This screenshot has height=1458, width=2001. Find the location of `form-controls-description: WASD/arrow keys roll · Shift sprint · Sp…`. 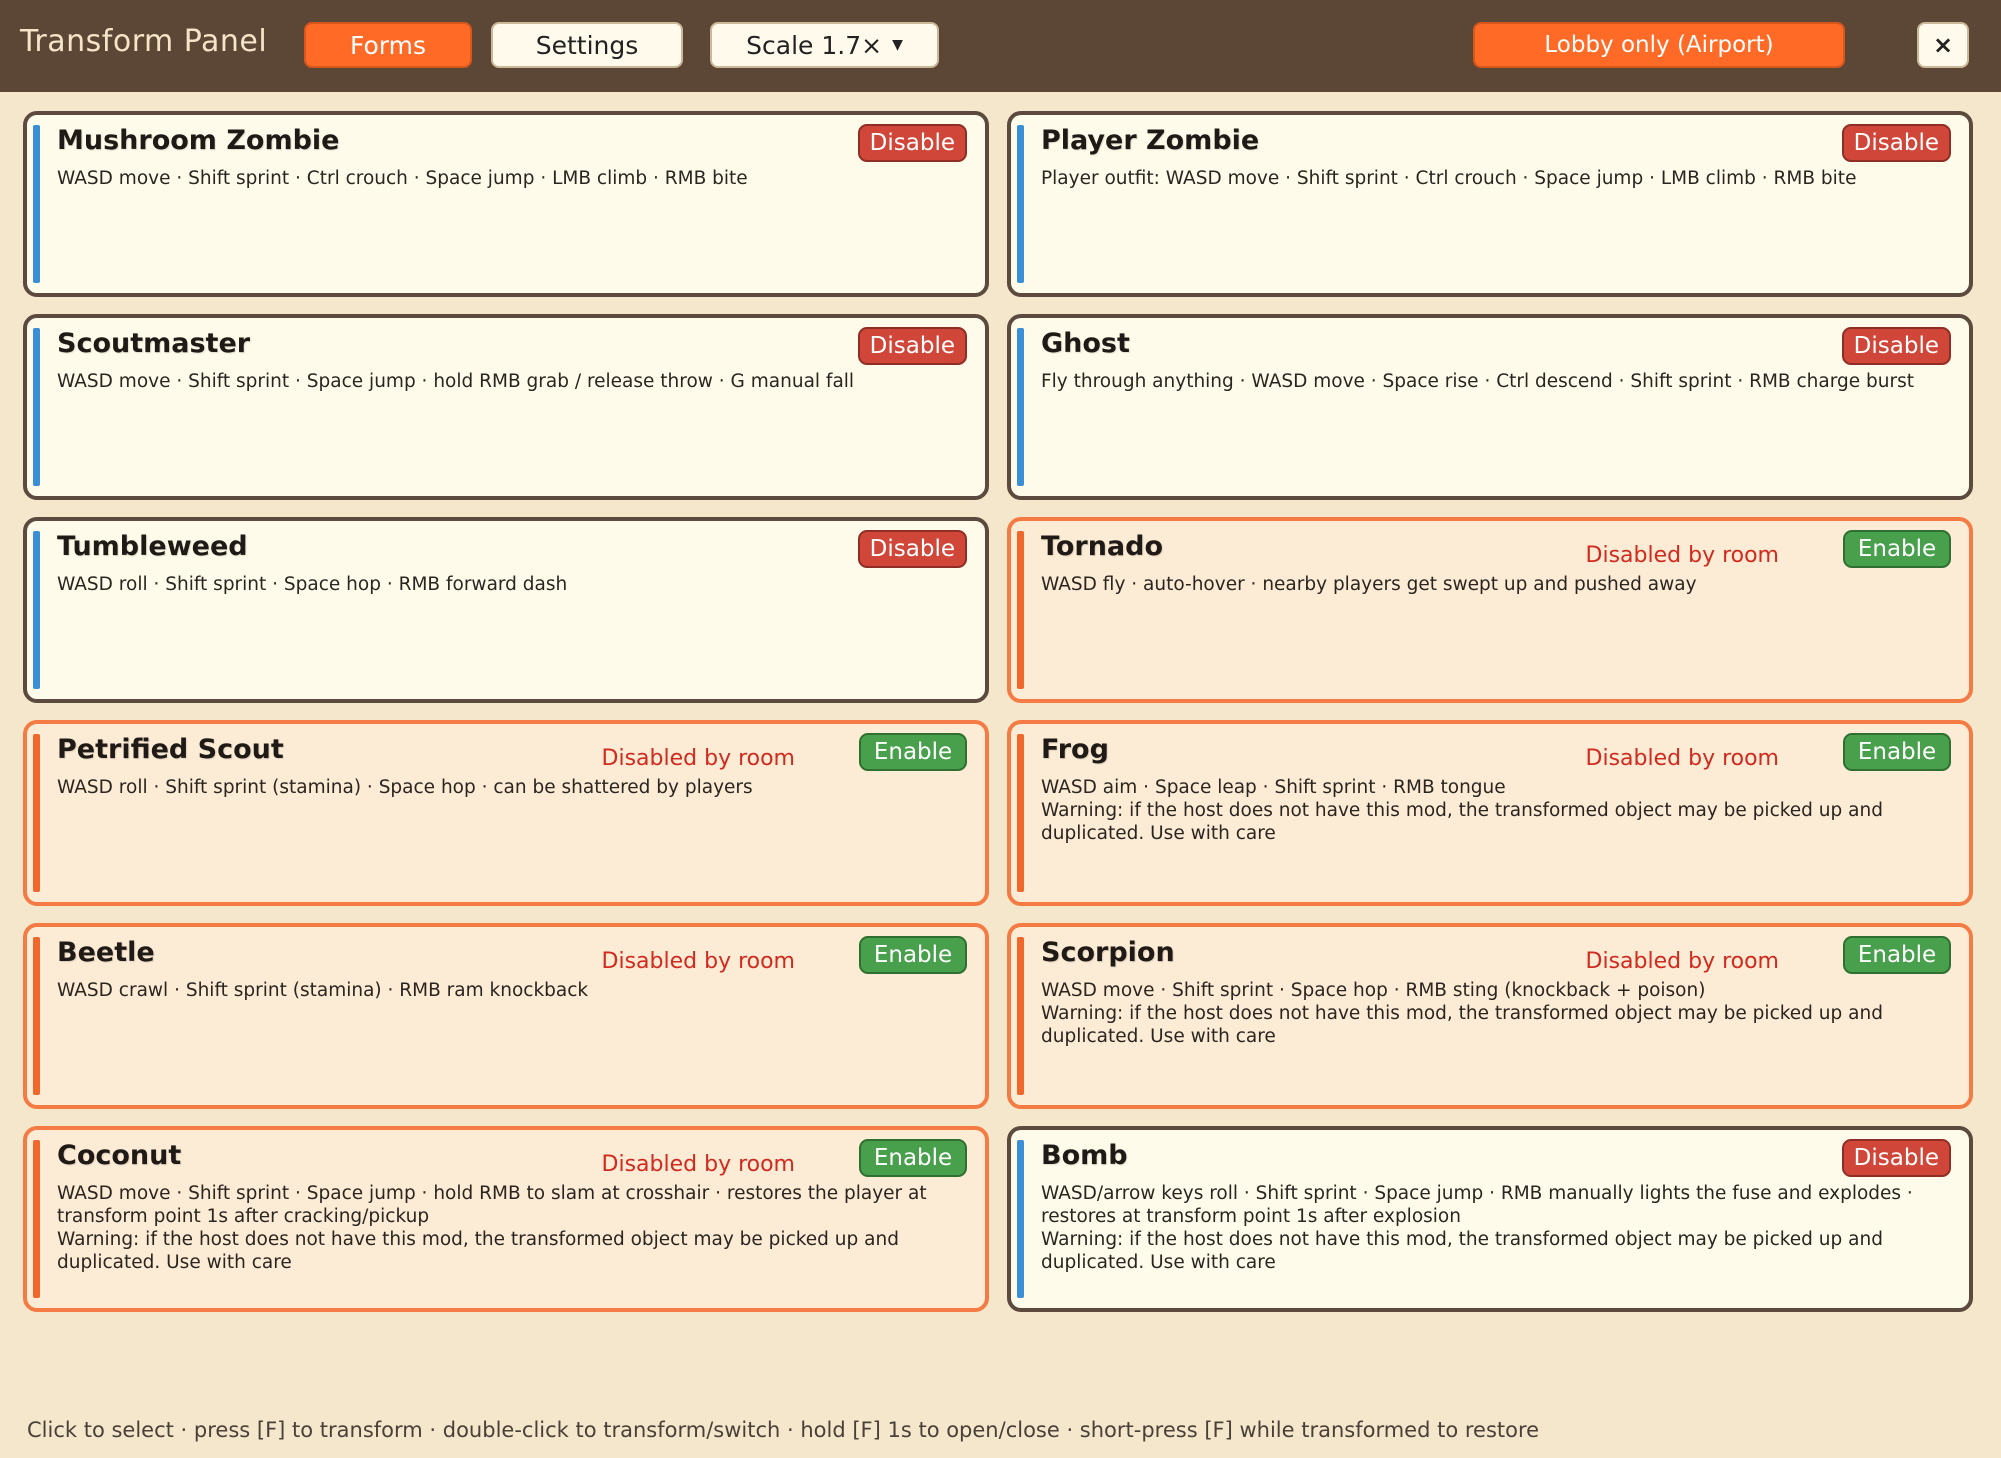

form-controls-description: WASD/arrow keys roll · Shift sprint · Sp… is located at coordinates (1477, 1228).